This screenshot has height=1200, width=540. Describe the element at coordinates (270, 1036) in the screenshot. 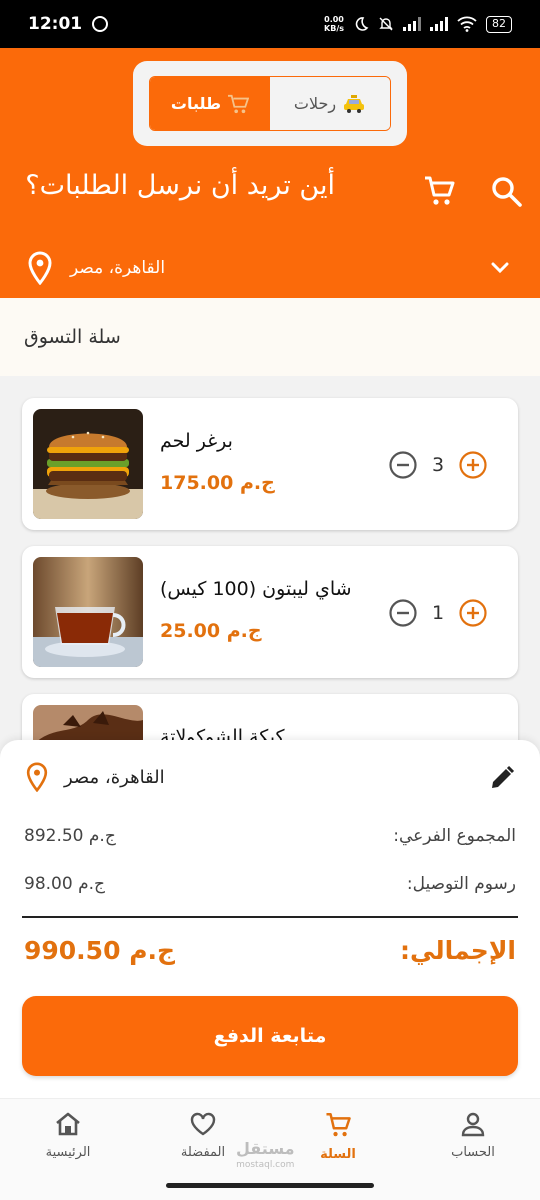

I see `checkout-button: متابعة الدفع` at that location.